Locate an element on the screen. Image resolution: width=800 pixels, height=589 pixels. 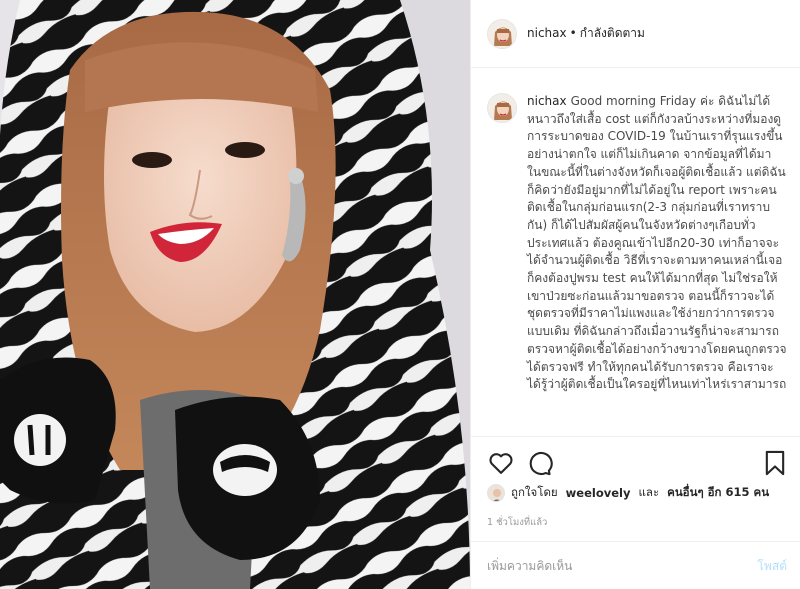
caption-avatar-image is located at coordinates (502, 108).